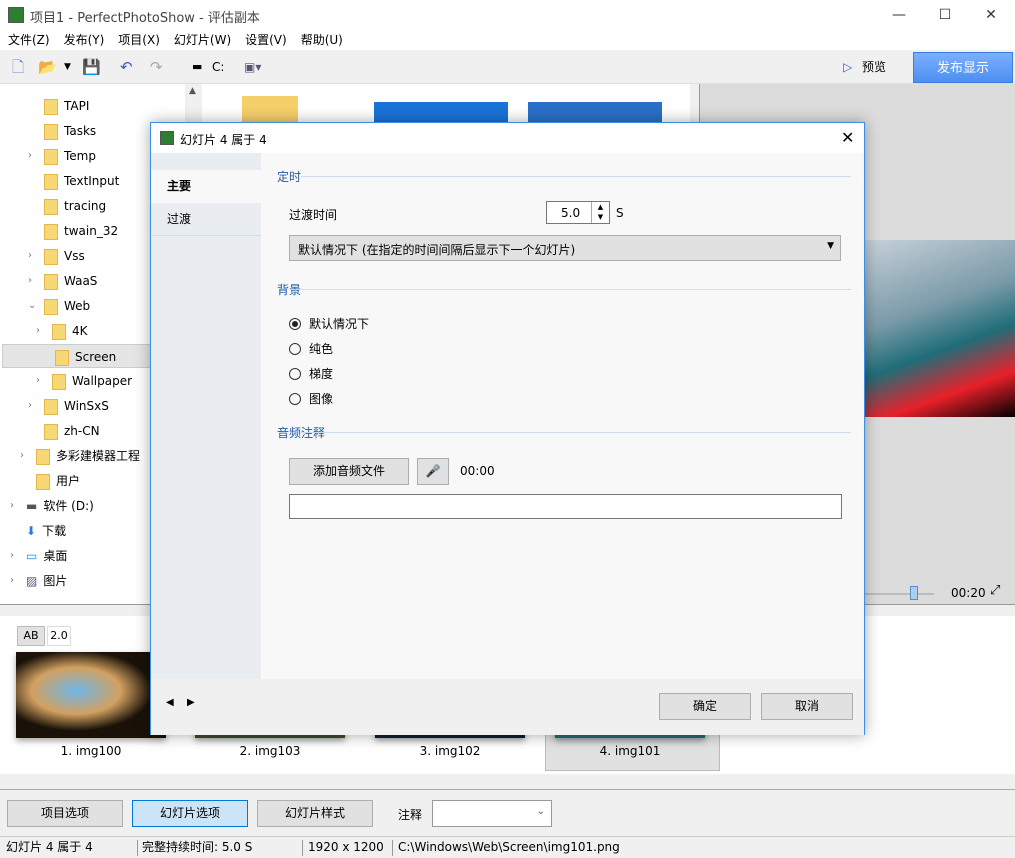 The image size is (1015, 858). I want to click on tree-item-label: 4K, so click(80, 331).